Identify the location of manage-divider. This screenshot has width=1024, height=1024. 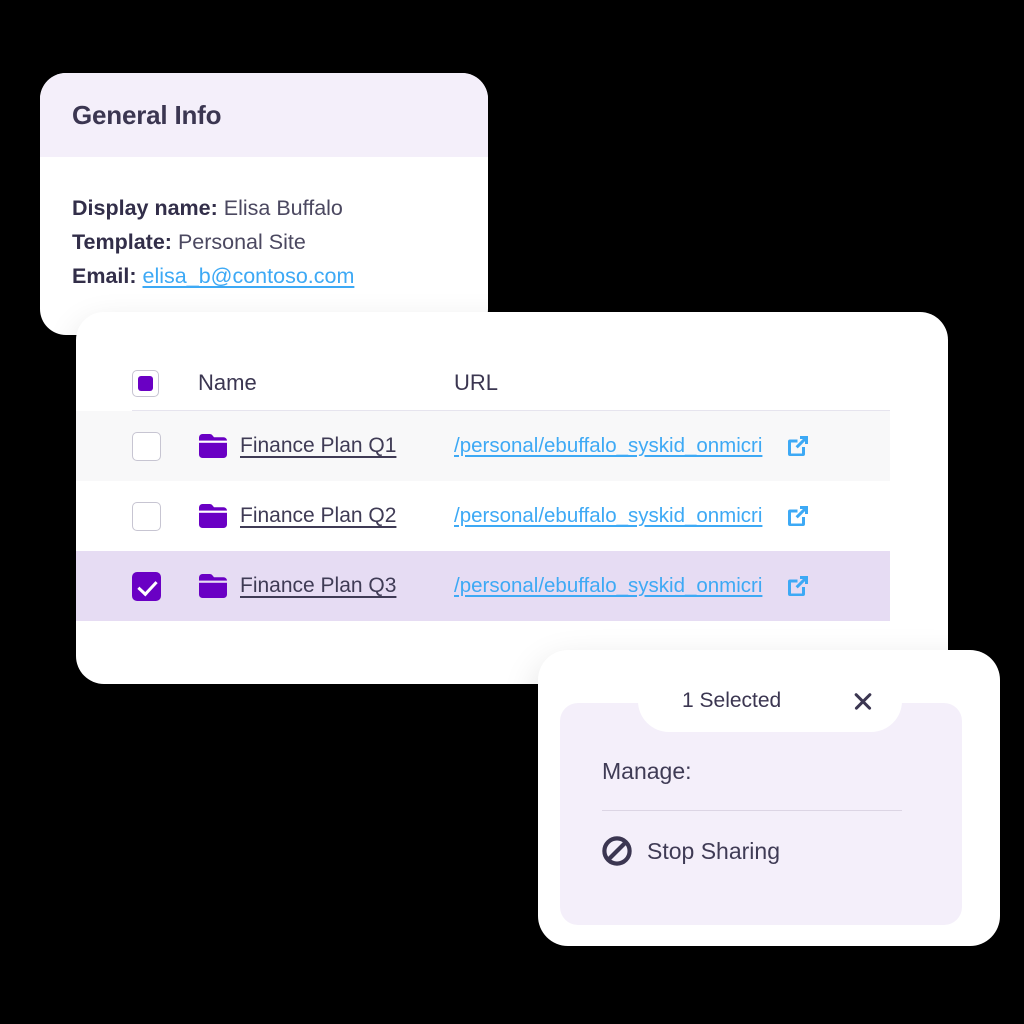
(752, 810).